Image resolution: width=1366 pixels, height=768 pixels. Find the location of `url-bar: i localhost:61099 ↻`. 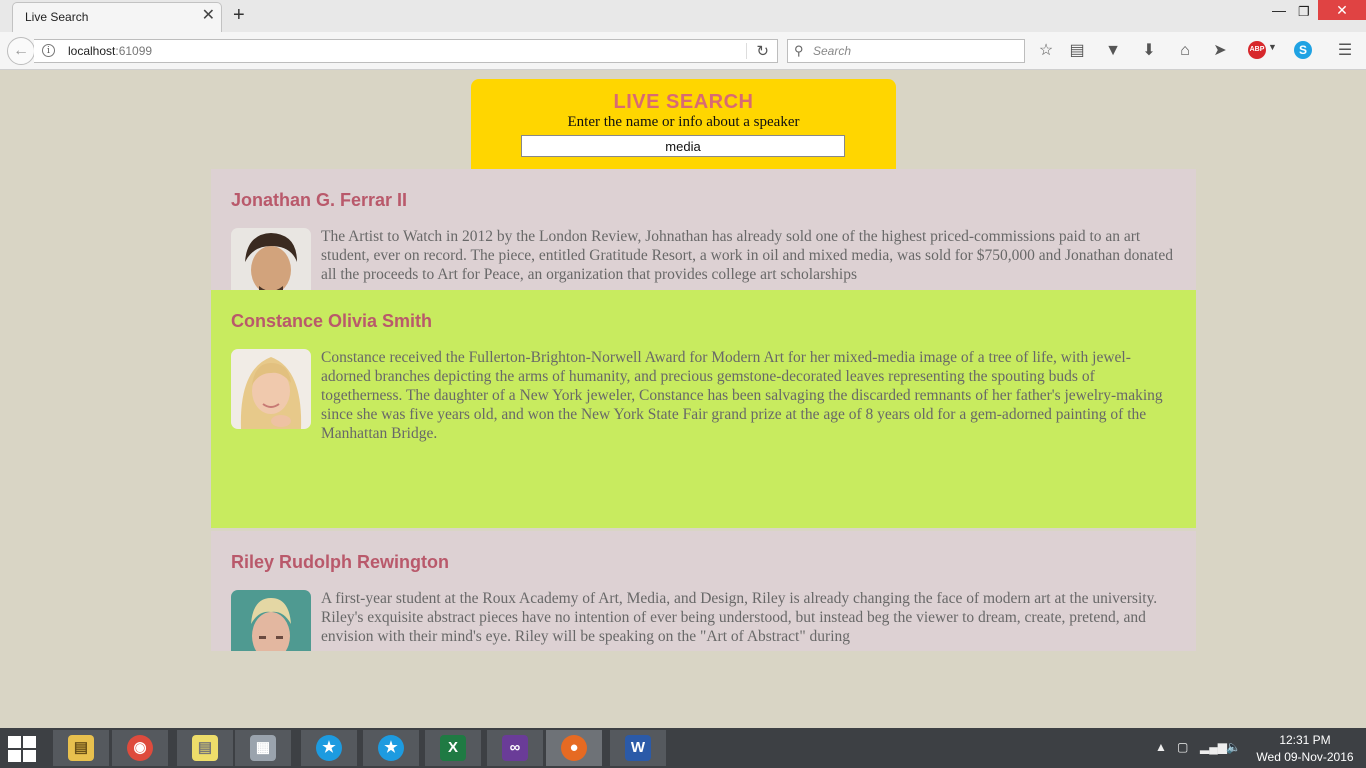

url-bar: i localhost:61099 ↻ is located at coordinates (406, 51).